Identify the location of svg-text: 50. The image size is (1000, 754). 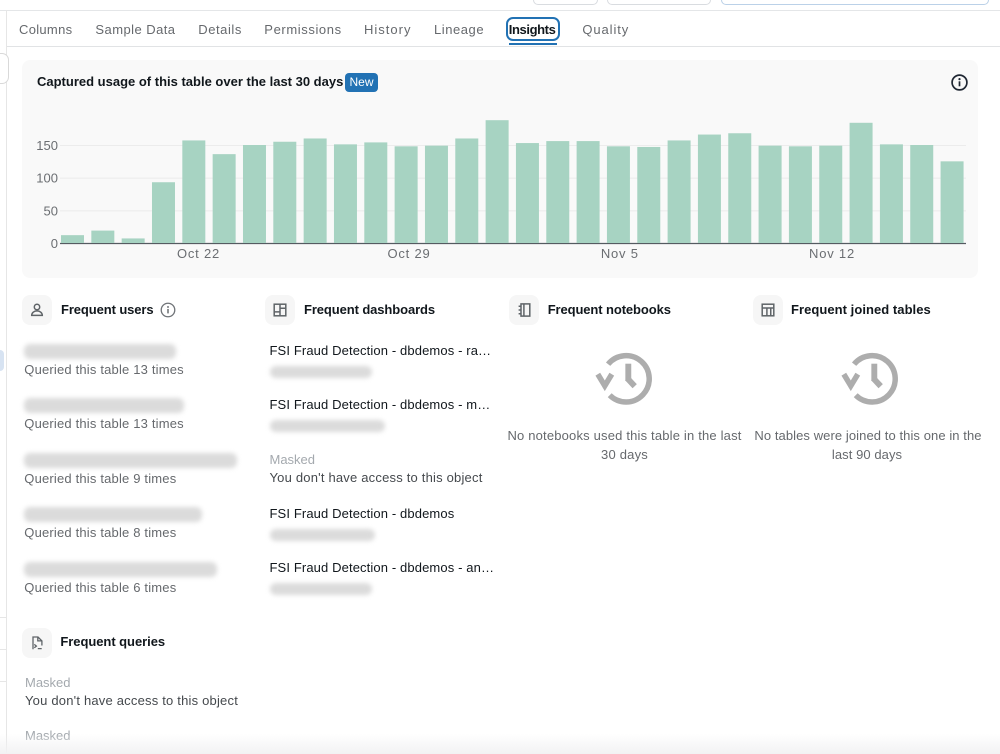
(51, 210).